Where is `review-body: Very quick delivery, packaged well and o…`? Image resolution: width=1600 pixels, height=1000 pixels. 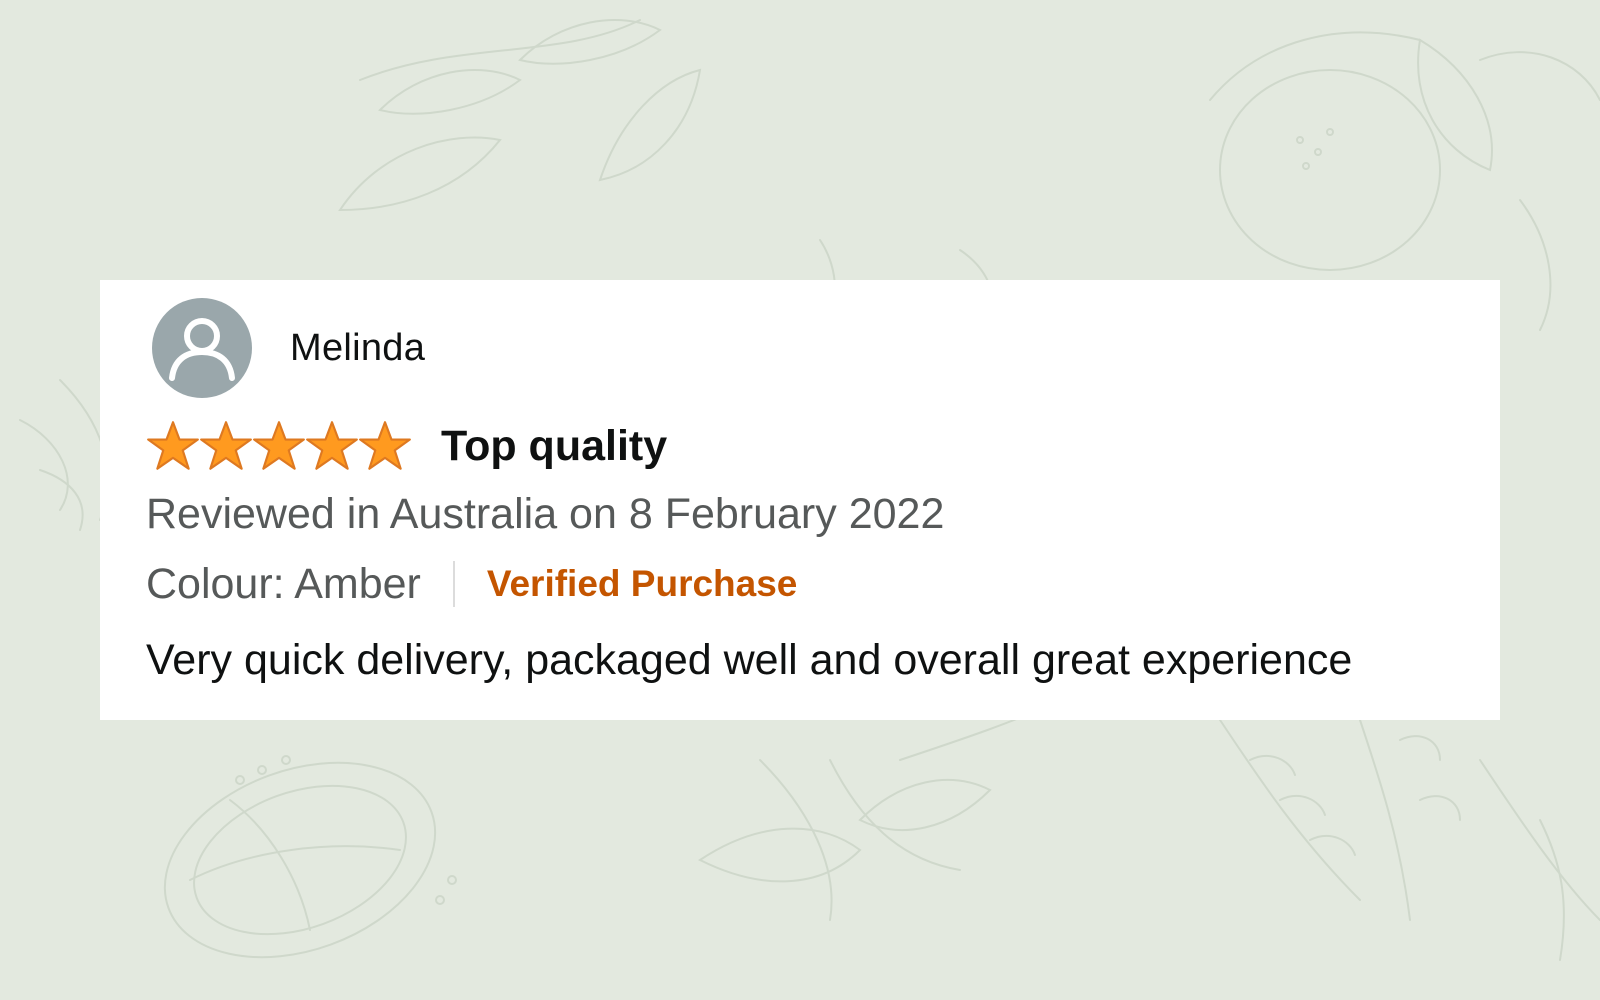
review-body: Very quick delivery, packaged well and o… is located at coordinates (749, 660).